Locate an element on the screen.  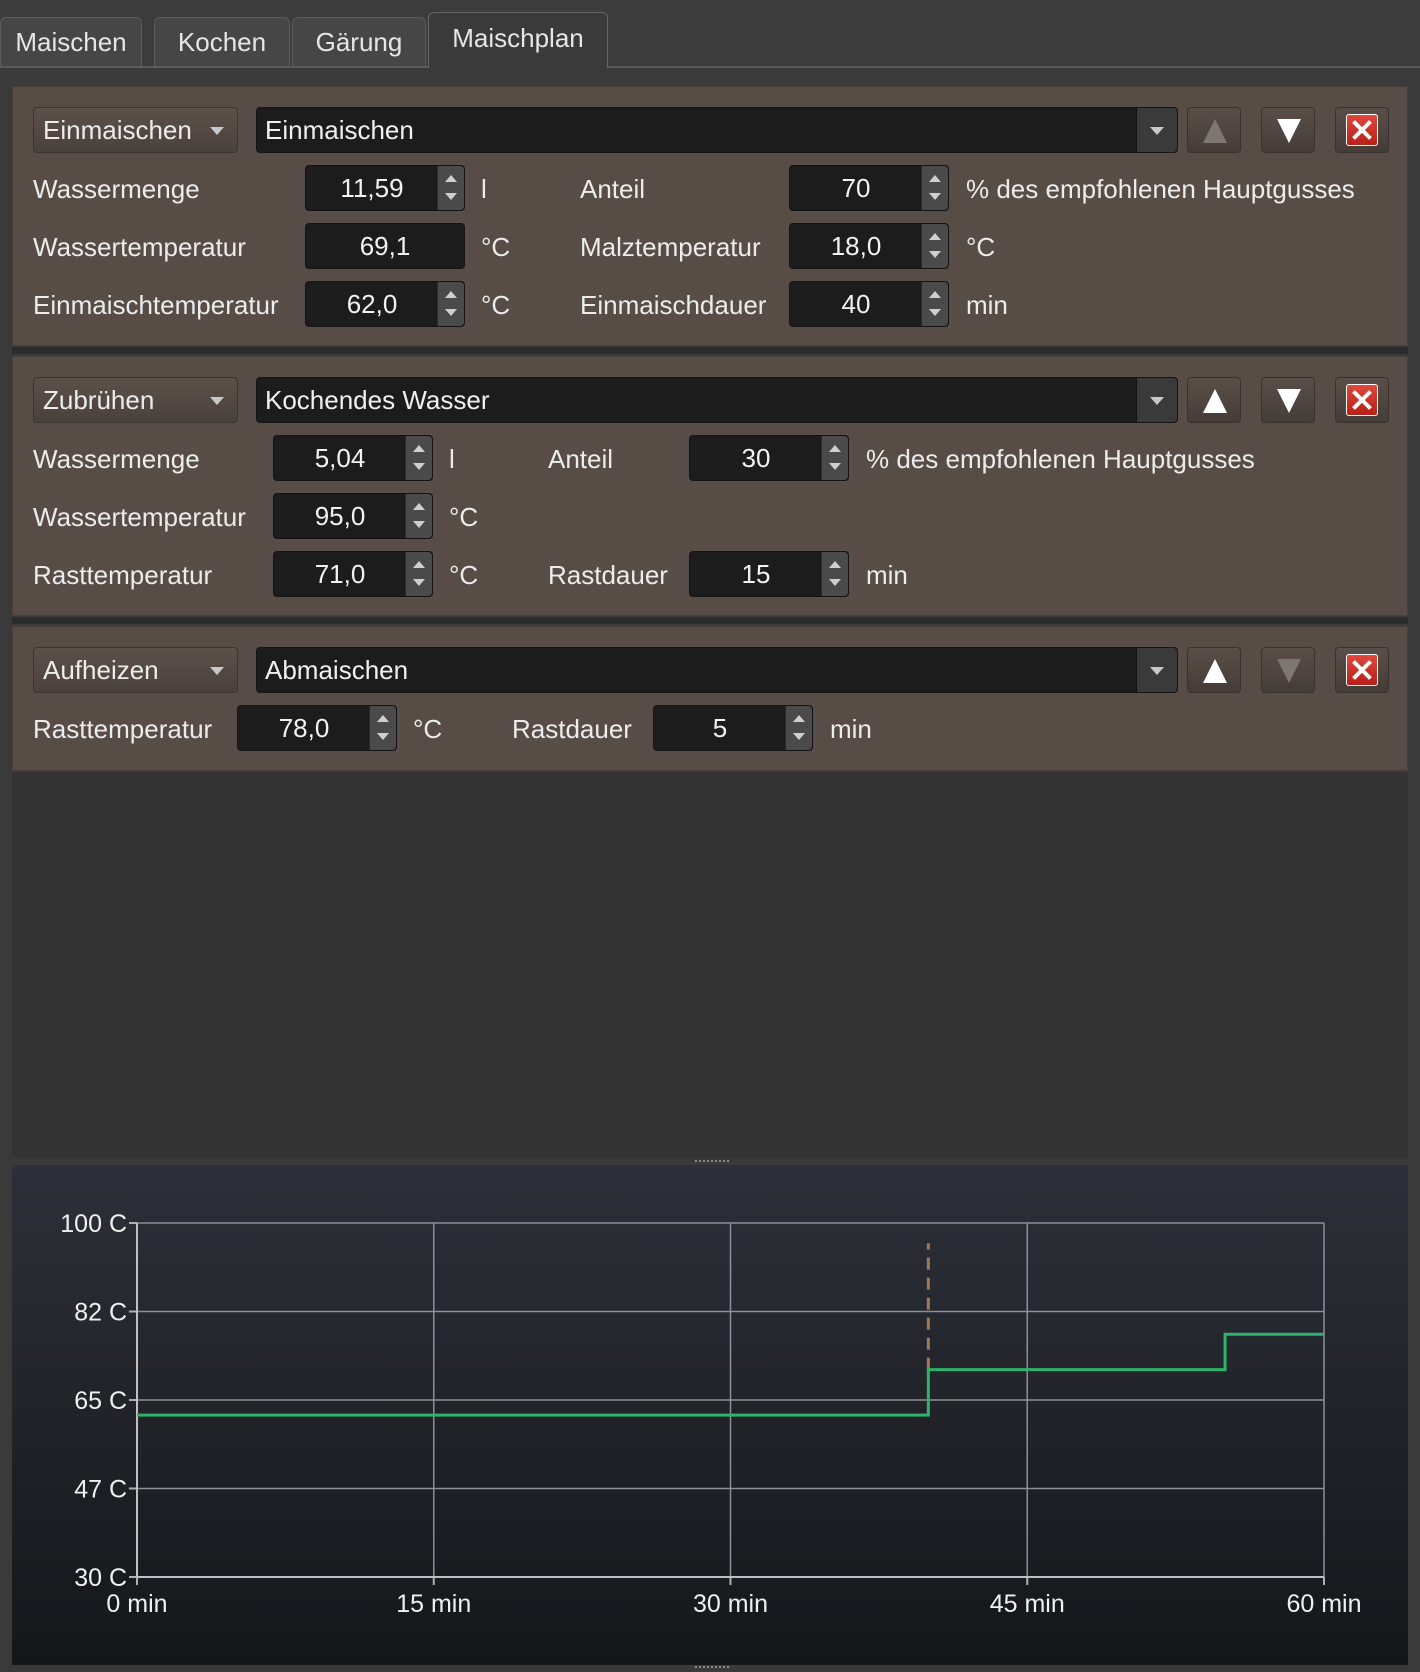
water-amount-value: 5,04 is located at coordinates (340, 458).